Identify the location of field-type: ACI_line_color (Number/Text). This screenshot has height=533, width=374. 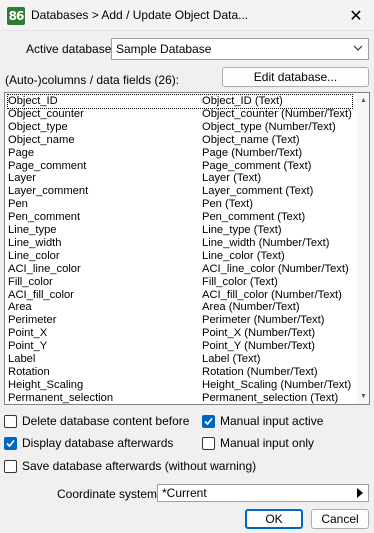
(275, 268).